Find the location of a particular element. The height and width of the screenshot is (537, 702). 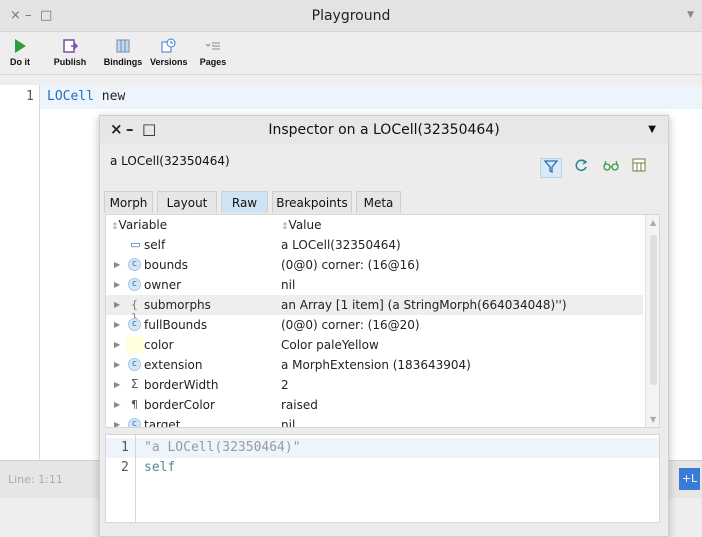

scrollbar-thumb is located at coordinates (653, 310).